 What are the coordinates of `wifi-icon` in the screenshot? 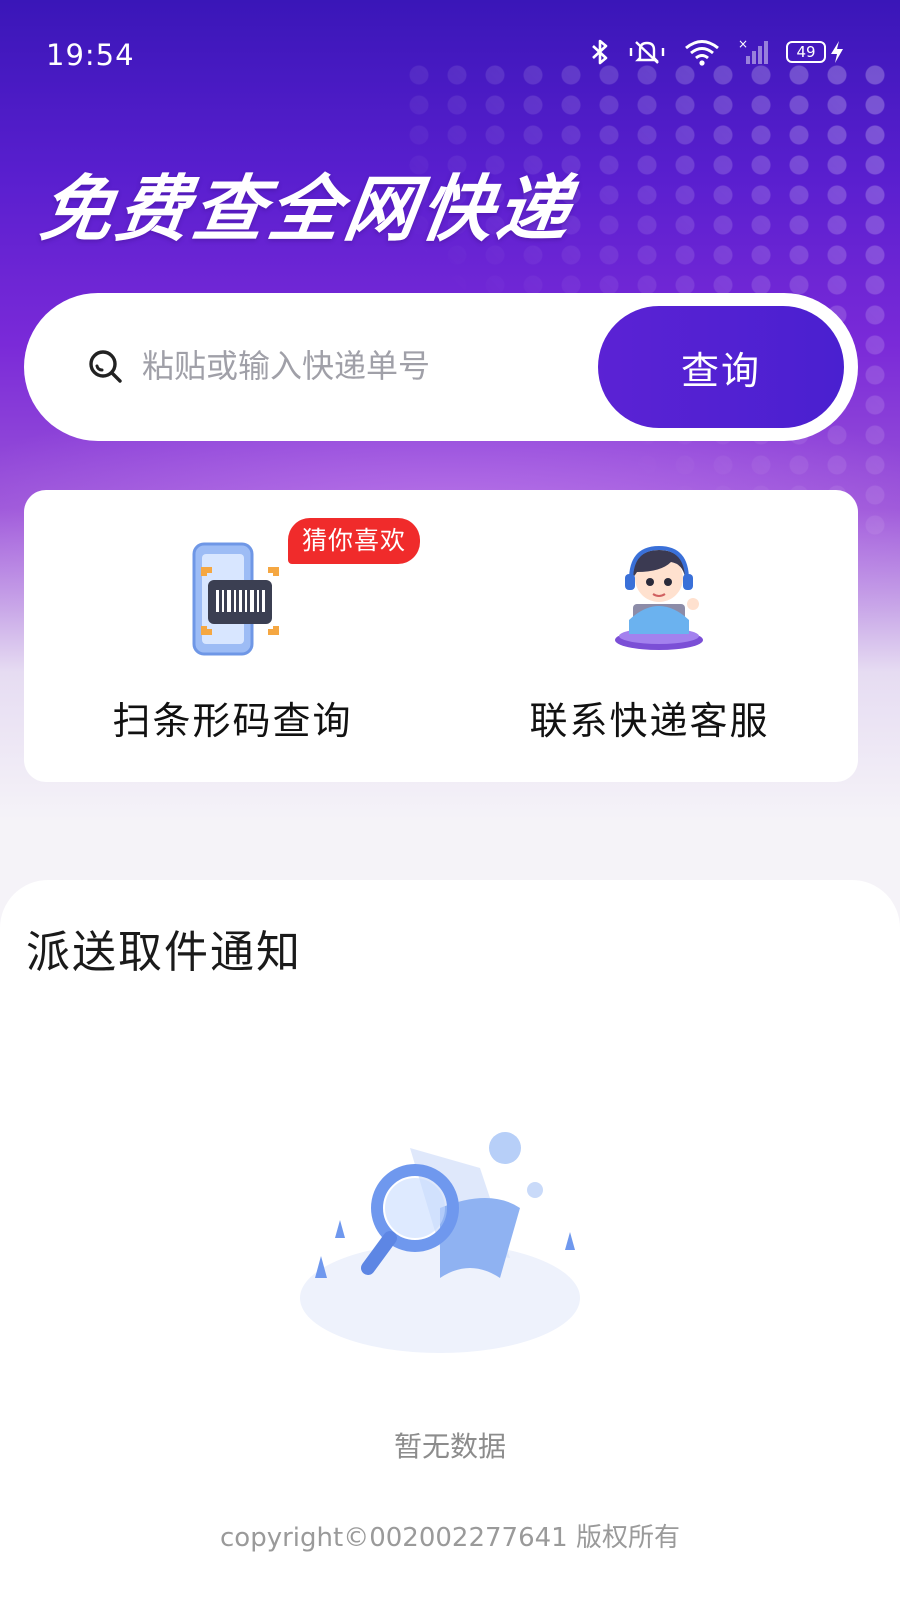 It's located at (702, 53).